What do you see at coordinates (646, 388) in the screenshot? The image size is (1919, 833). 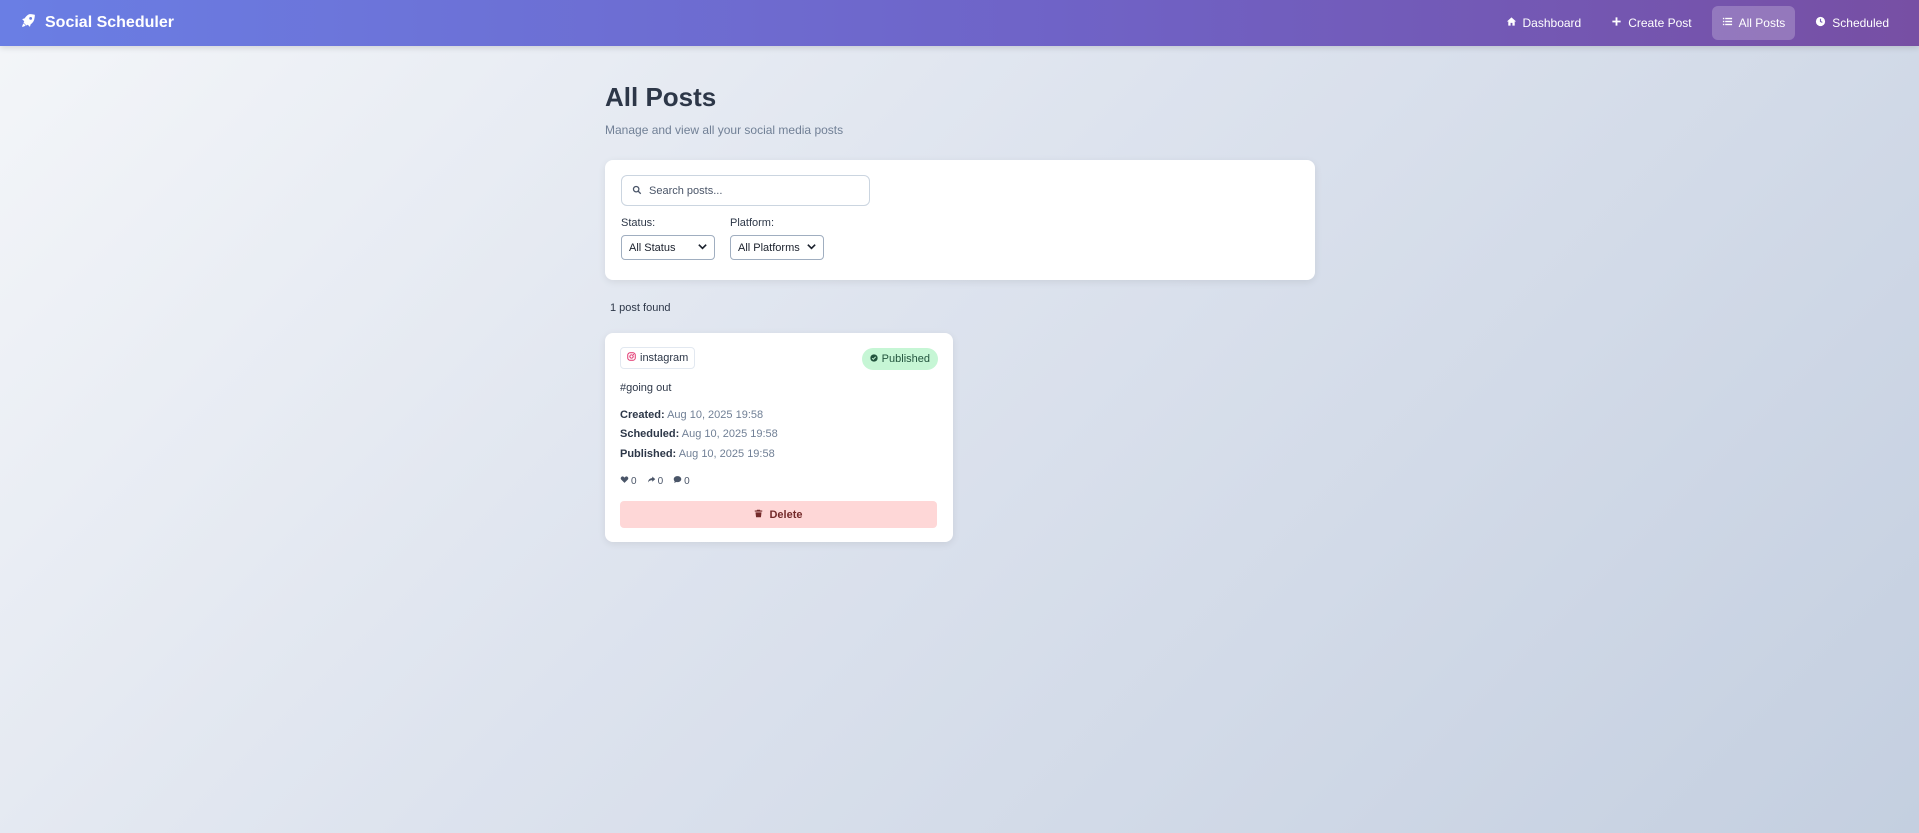 I see `post-content: #going out` at bounding box center [646, 388].